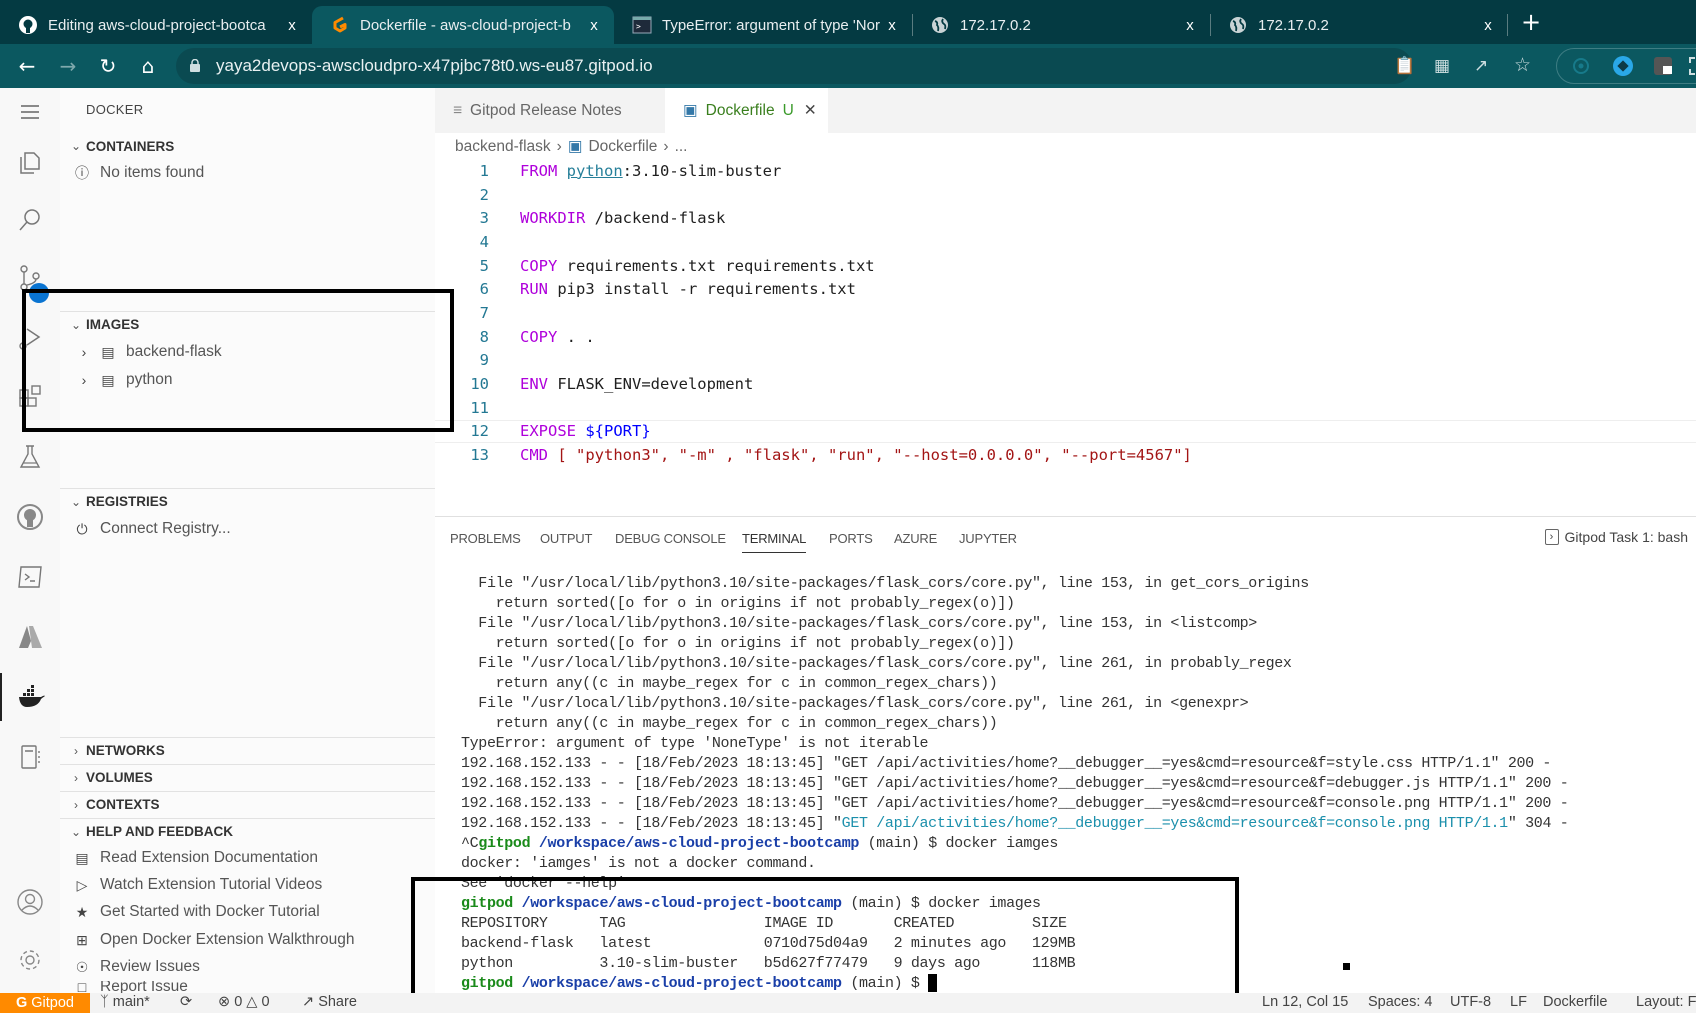 This screenshot has height=1013, width=1696. Describe the element at coordinates (1522, 65) in the screenshot. I see `bookmark-star-icon: ☆` at that location.